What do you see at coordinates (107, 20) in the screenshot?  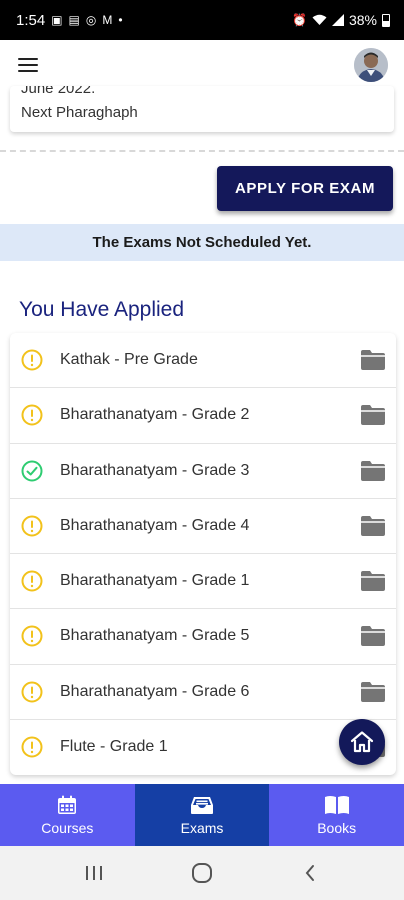 I see `gmail-icon: M` at bounding box center [107, 20].